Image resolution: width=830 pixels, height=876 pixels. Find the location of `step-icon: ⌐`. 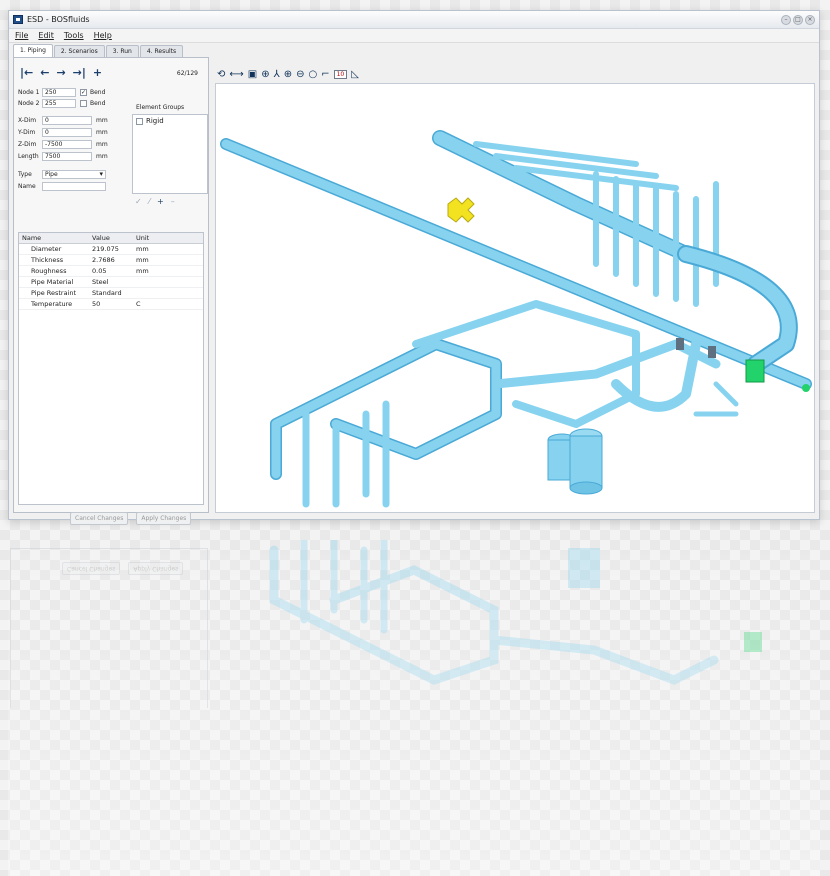

step-icon: ⌐ is located at coordinates (325, 74).